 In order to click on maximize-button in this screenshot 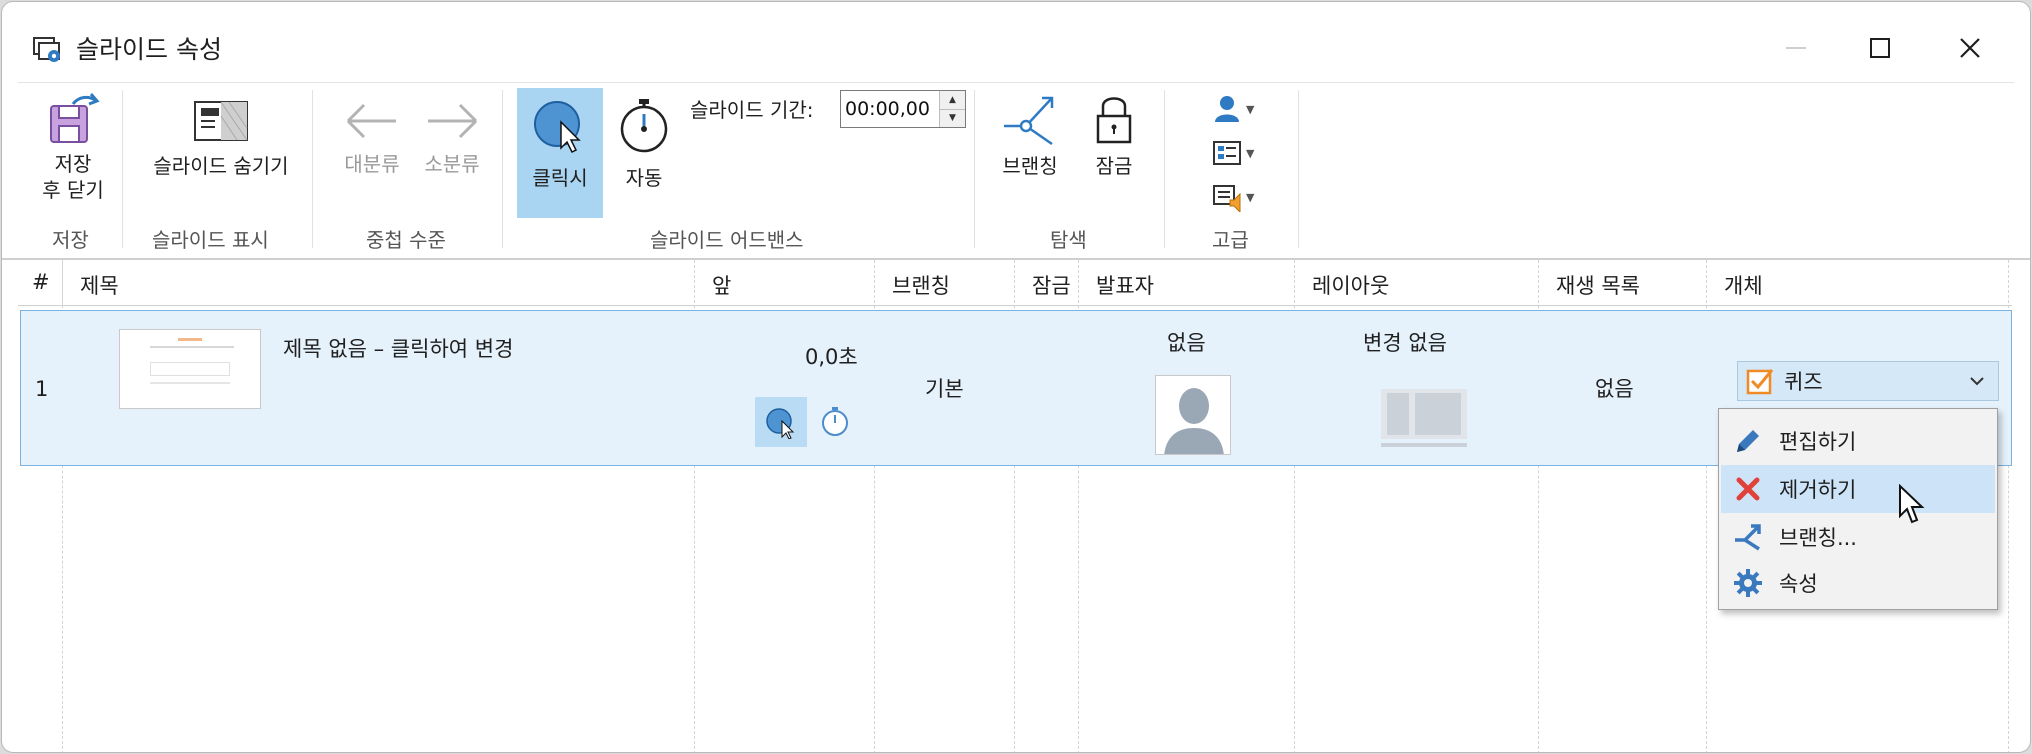, I will do `click(1880, 48)`.